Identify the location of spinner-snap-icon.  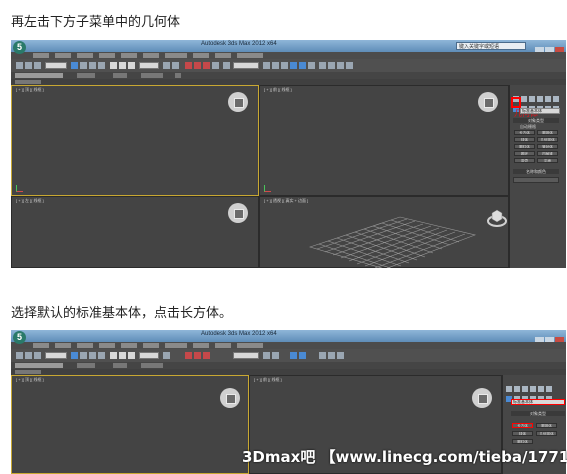
(215, 65).